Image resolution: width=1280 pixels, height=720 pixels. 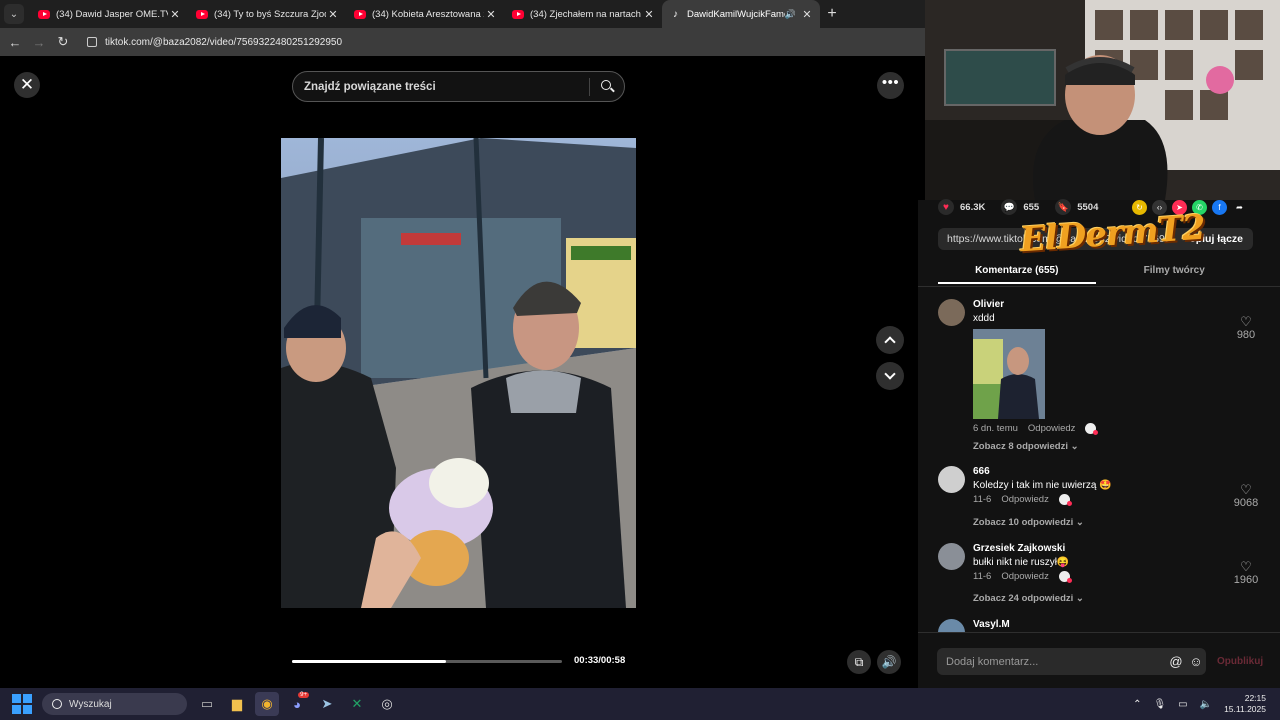 What do you see at coordinates (1216, 239) in the screenshot?
I see `copy-link-button: opiuj łącze` at bounding box center [1216, 239].